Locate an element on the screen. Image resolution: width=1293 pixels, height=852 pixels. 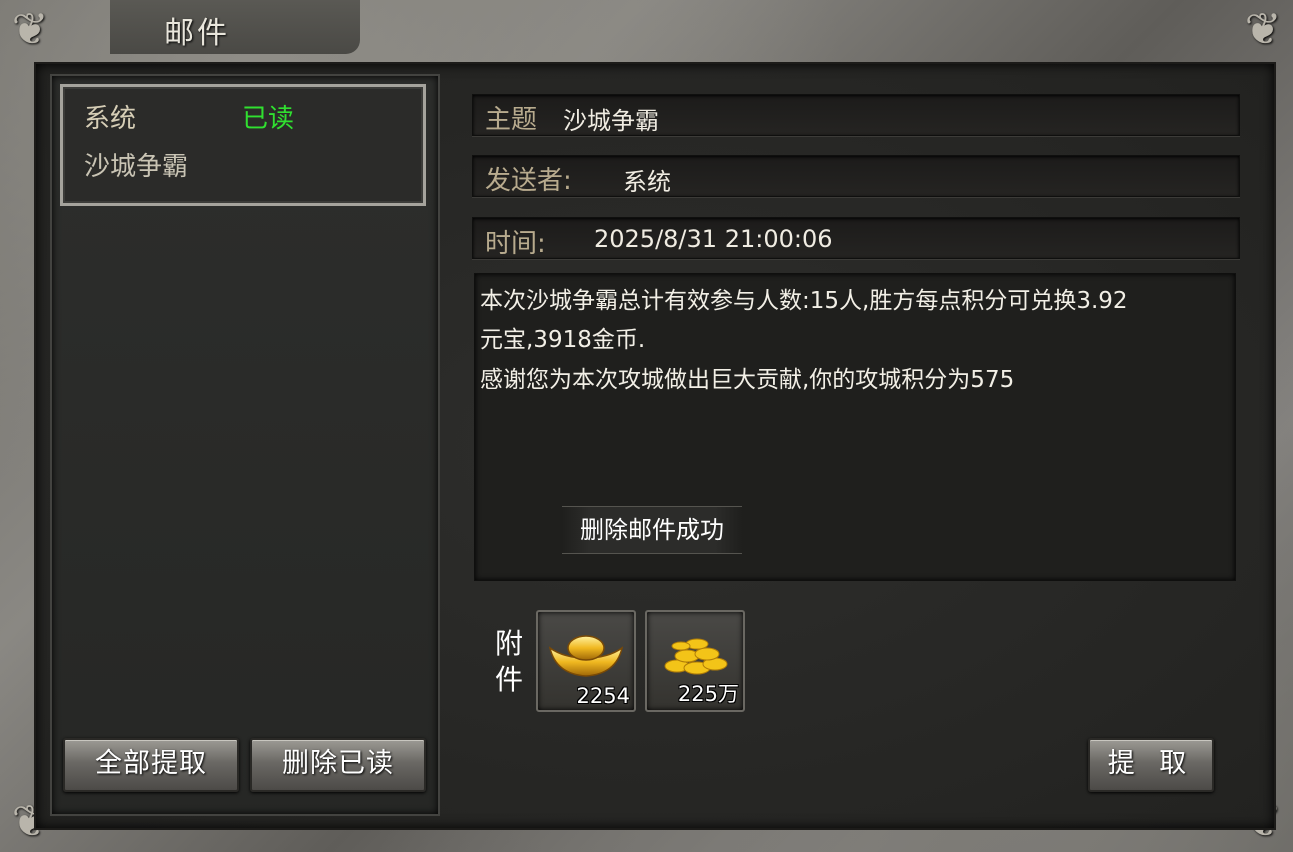
sender-row is located at coordinates (856, 176).